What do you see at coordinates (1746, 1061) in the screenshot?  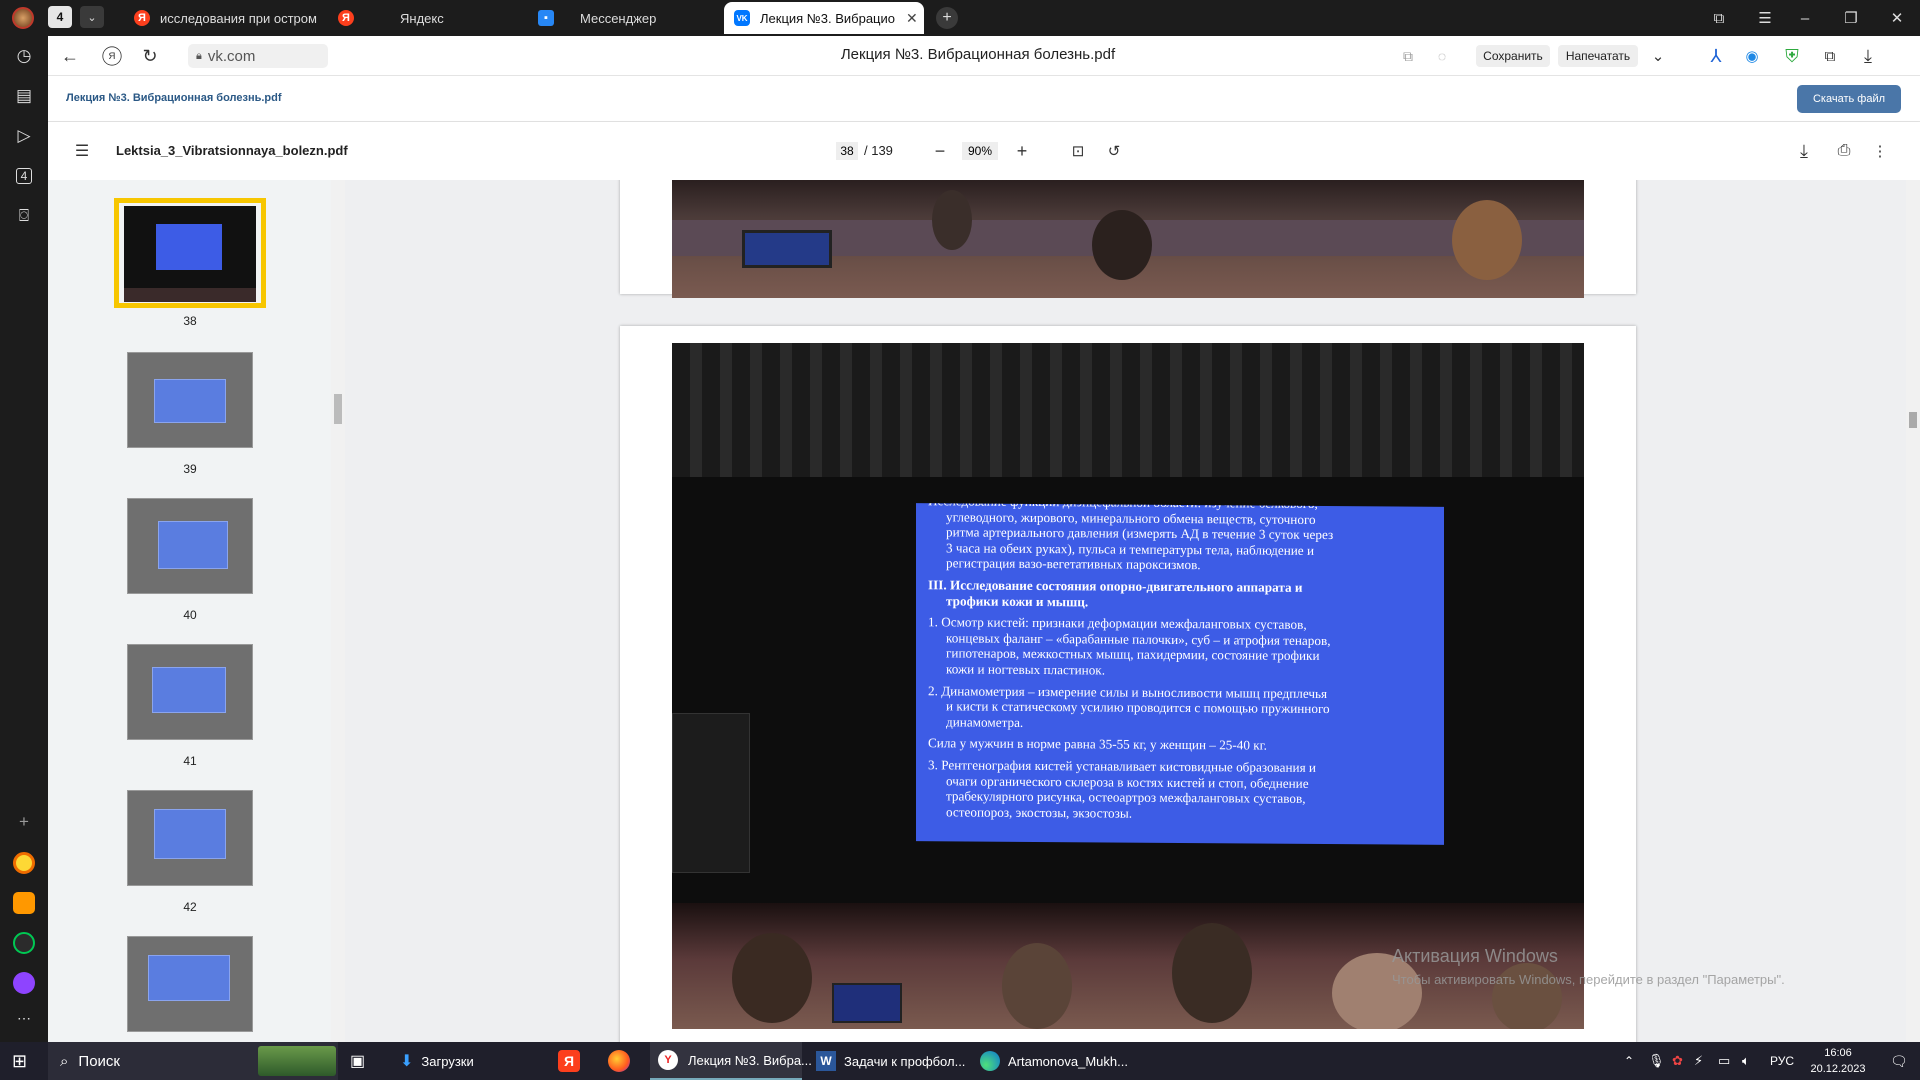 I see `volume-icon: 🔈︎` at bounding box center [1746, 1061].